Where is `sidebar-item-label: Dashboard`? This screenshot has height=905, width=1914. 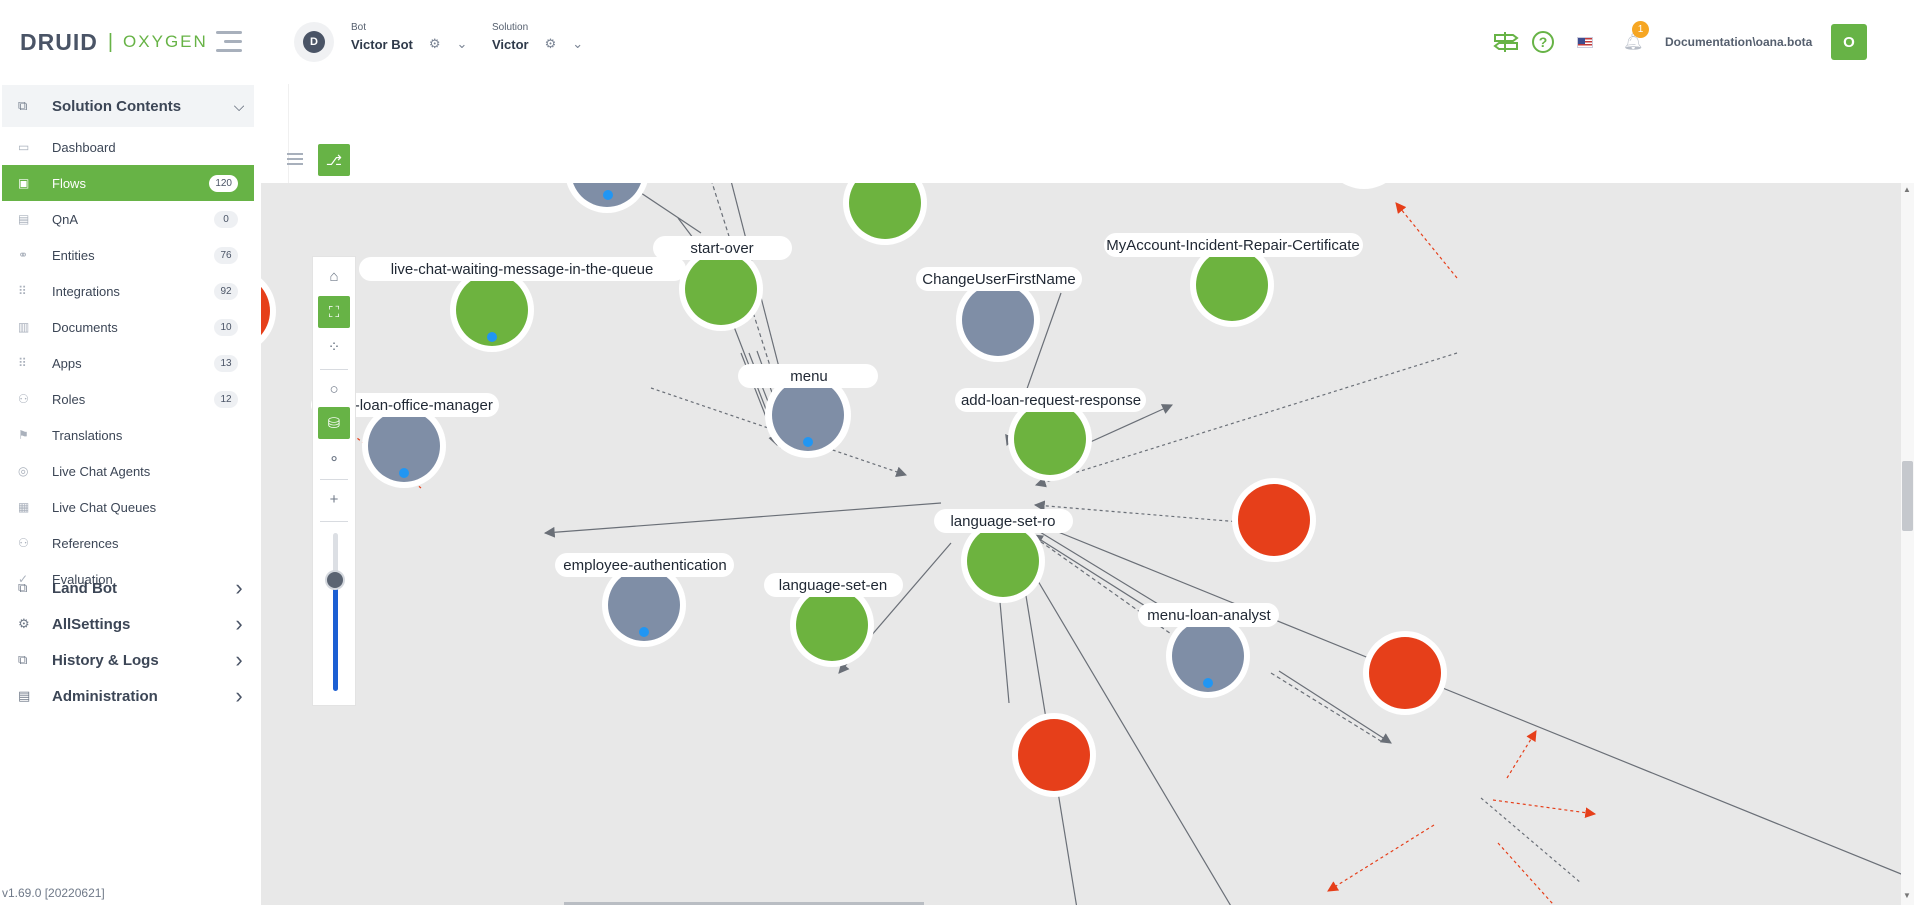 sidebar-item-label: Dashboard is located at coordinates (84, 147).